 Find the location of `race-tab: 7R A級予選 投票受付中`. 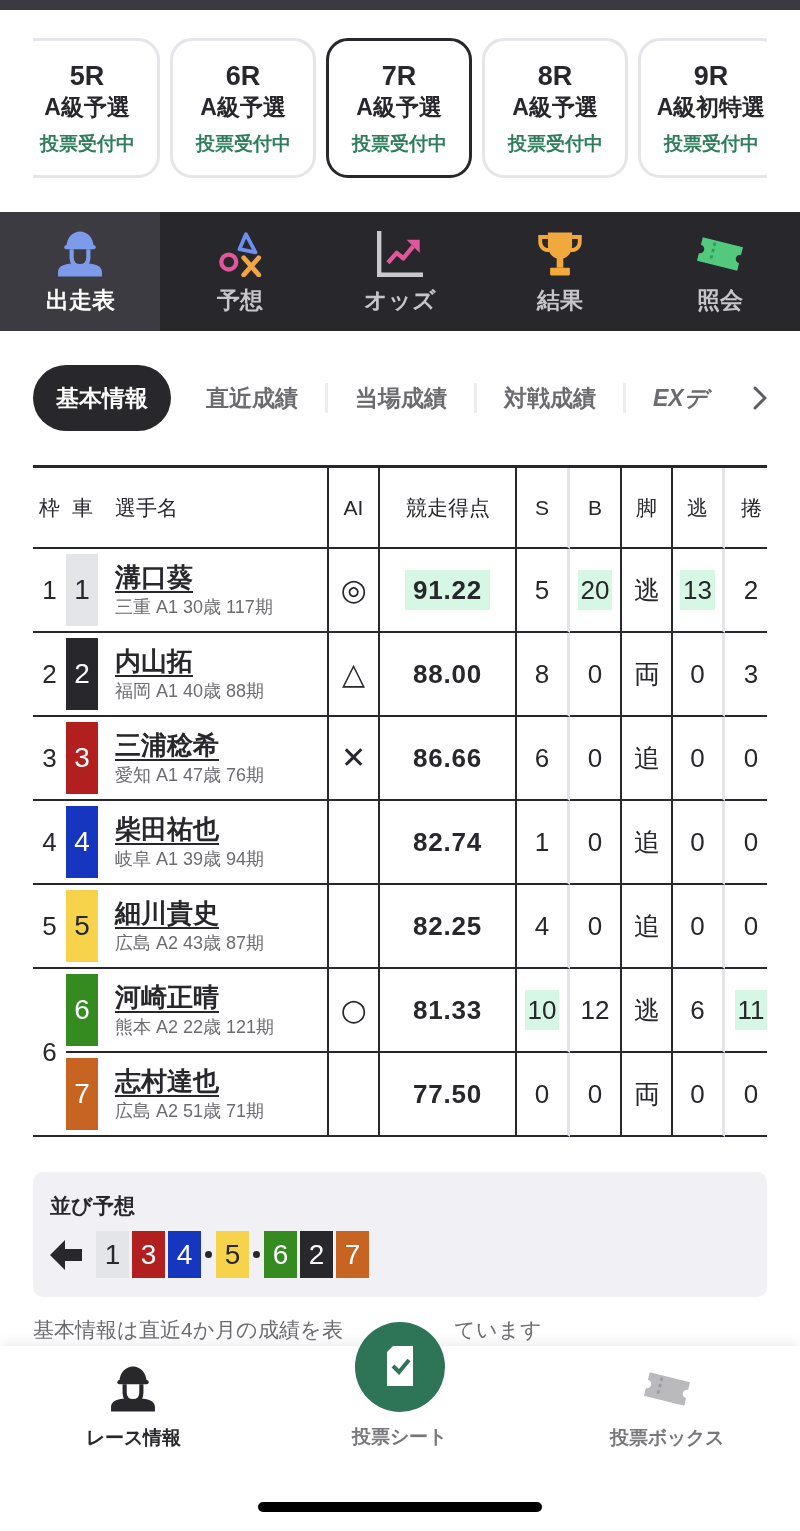

race-tab: 7R A級予選 投票受付中 is located at coordinates (399, 108).